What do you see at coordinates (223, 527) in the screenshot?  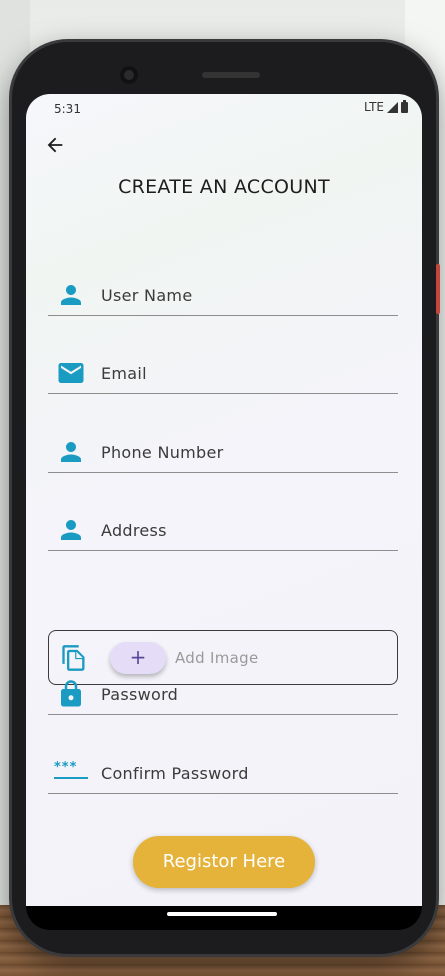 I see `address-field: Address` at bounding box center [223, 527].